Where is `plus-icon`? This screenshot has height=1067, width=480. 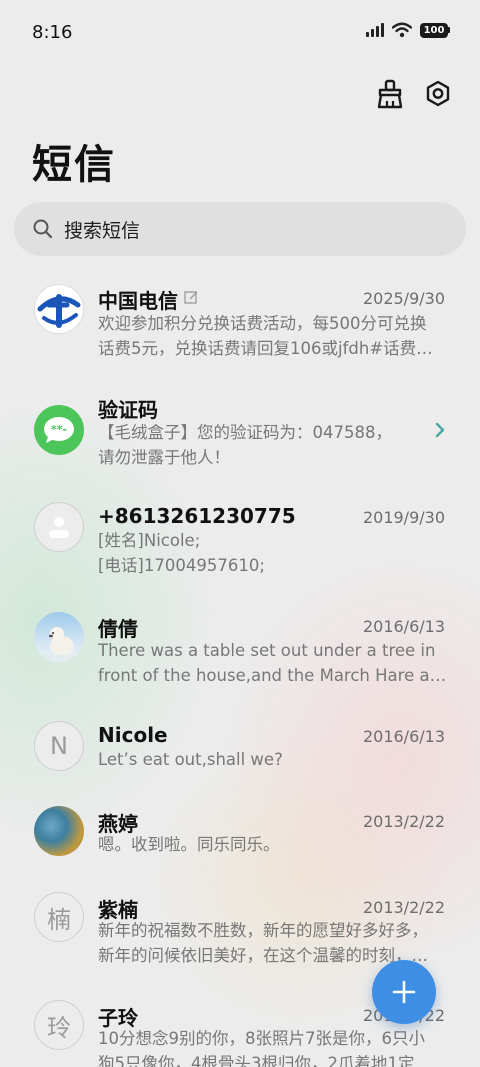 plus-icon is located at coordinates (404, 992).